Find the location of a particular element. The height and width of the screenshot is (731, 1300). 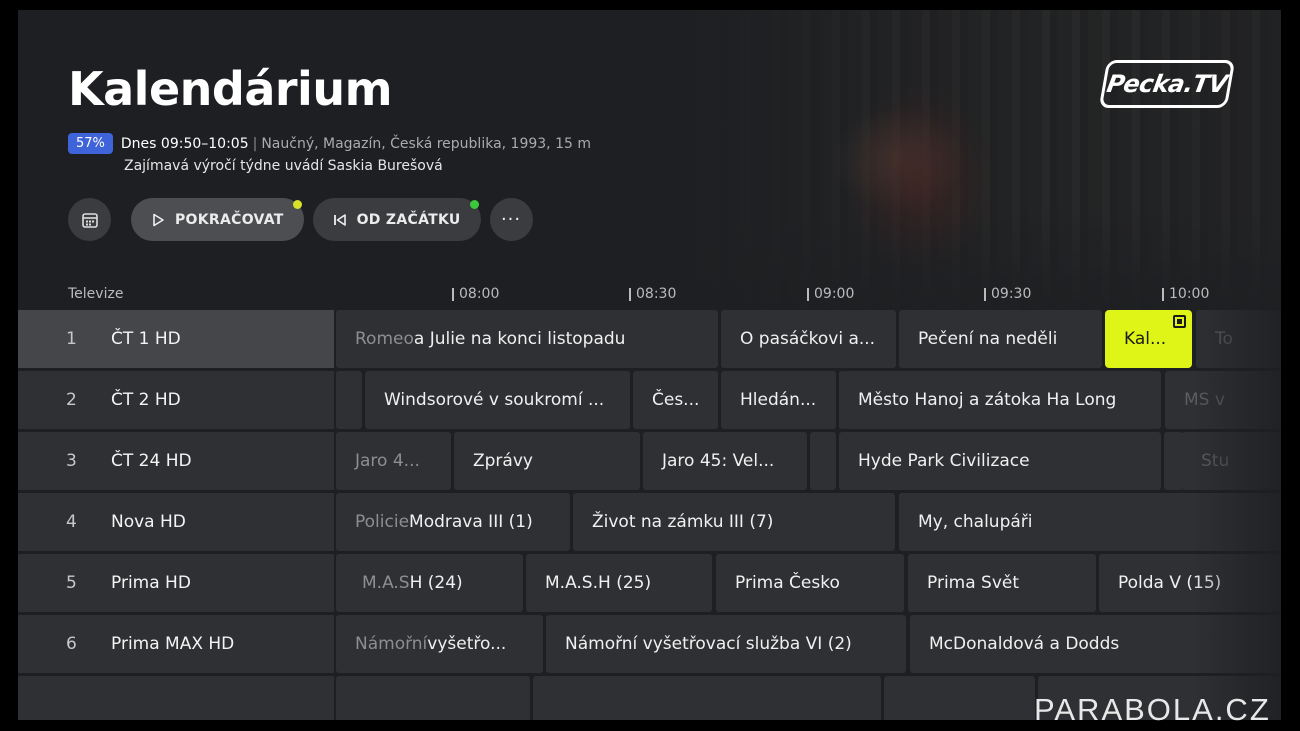

time-tick: 09:00 is located at coordinates (830, 294).